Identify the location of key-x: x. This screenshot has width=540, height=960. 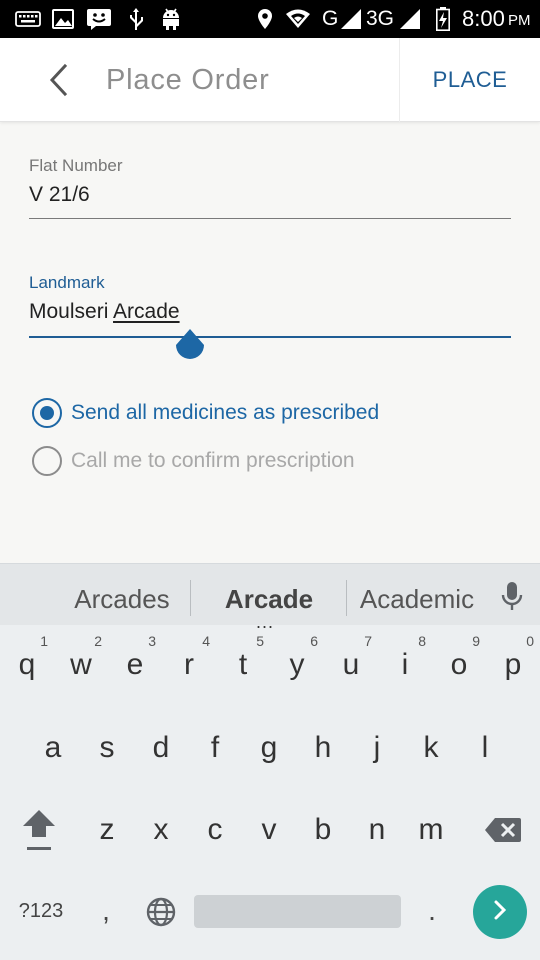
(161, 830).